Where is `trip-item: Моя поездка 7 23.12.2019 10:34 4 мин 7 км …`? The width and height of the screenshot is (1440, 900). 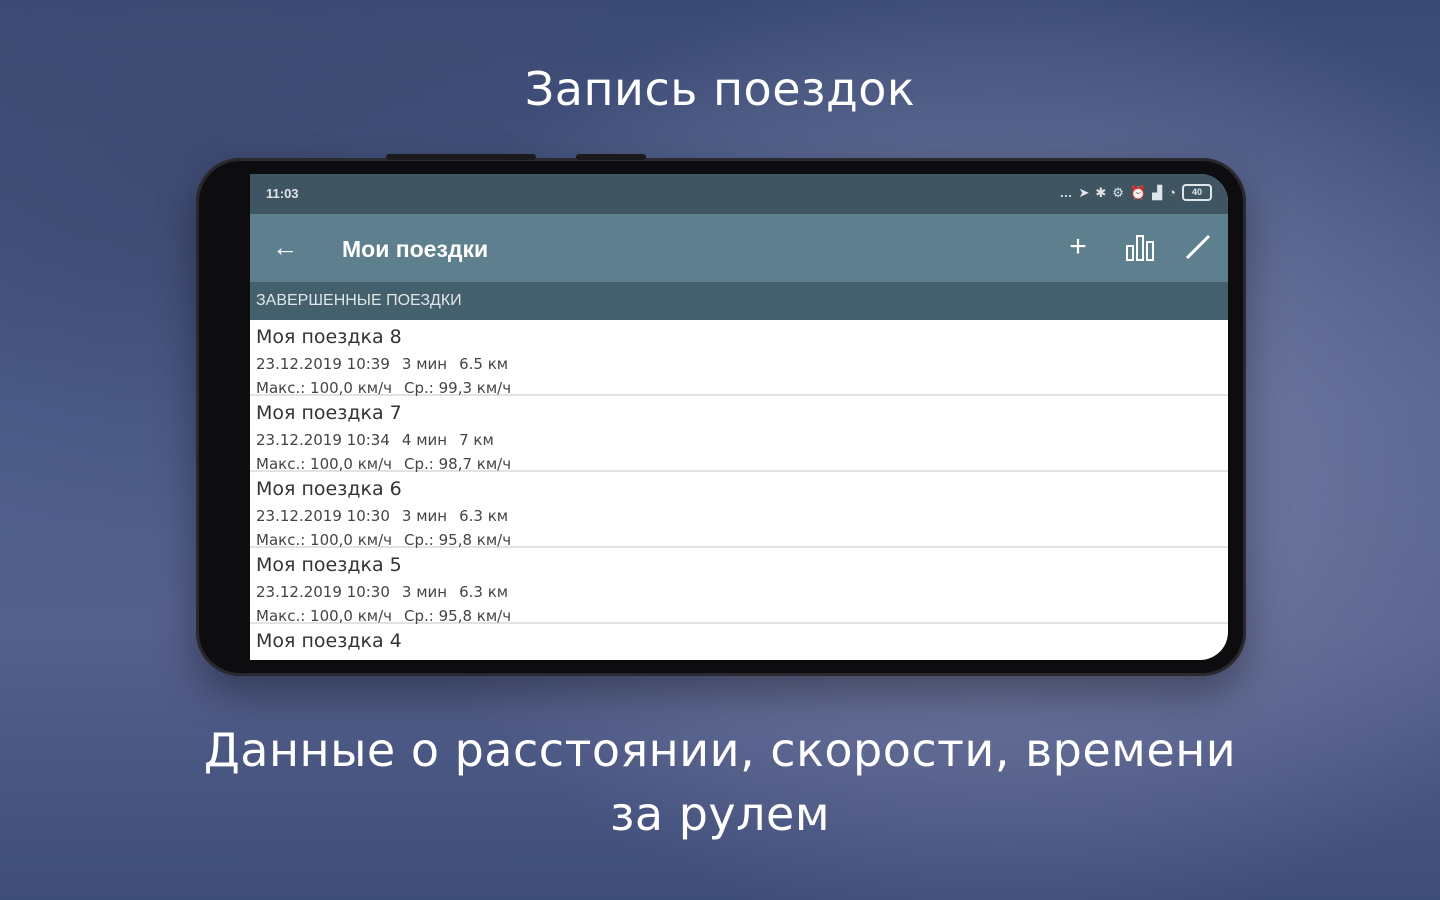 trip-item: Моя поездка 7 23.12.2019 10:34 4 мин 7 км … is located at coordinates (739, 434).